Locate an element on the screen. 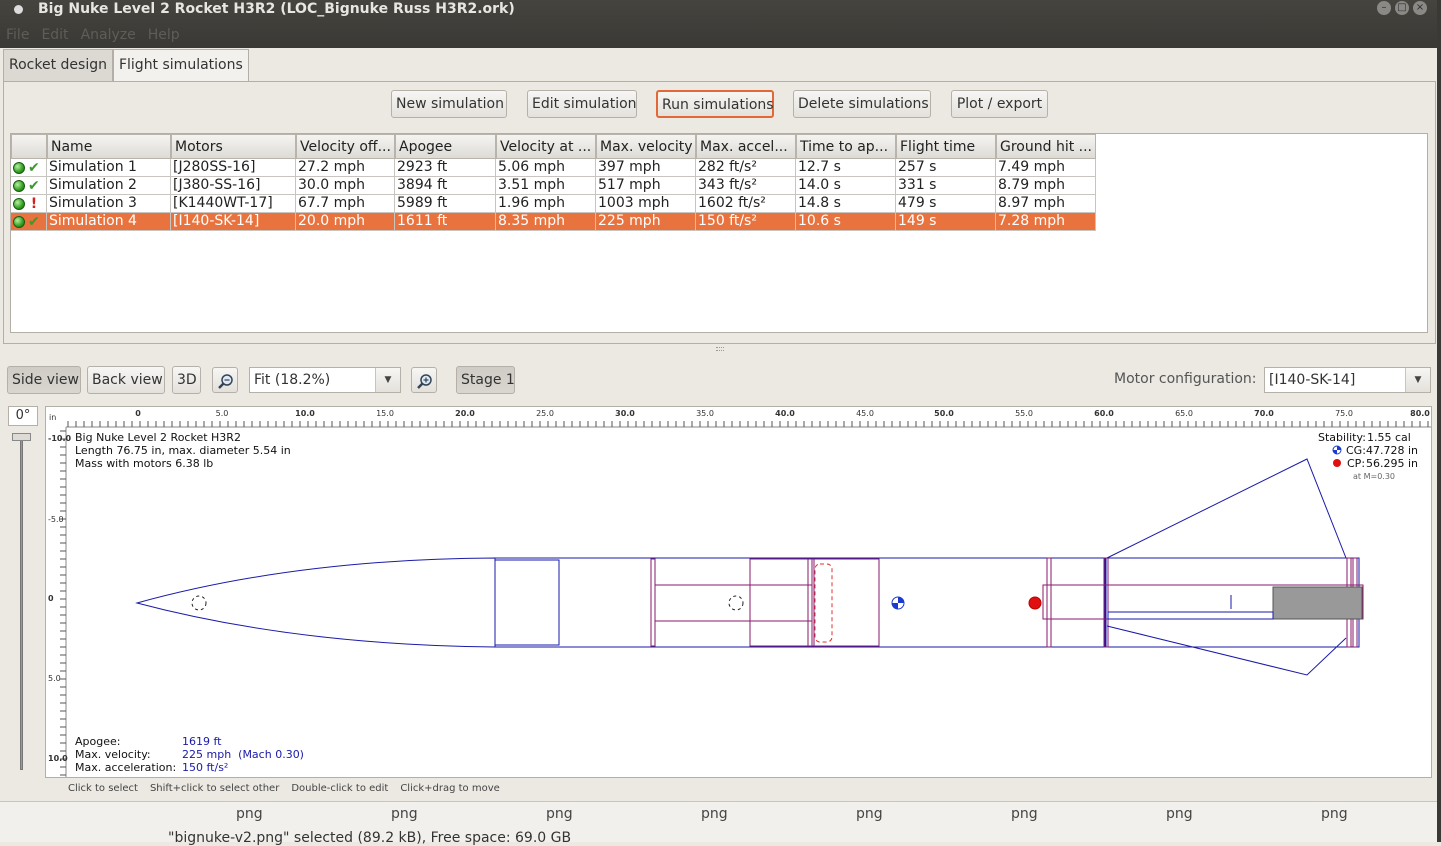 The image size is (1441, 846). menu-analyze: Analyze is located at coordinates (108, 35).